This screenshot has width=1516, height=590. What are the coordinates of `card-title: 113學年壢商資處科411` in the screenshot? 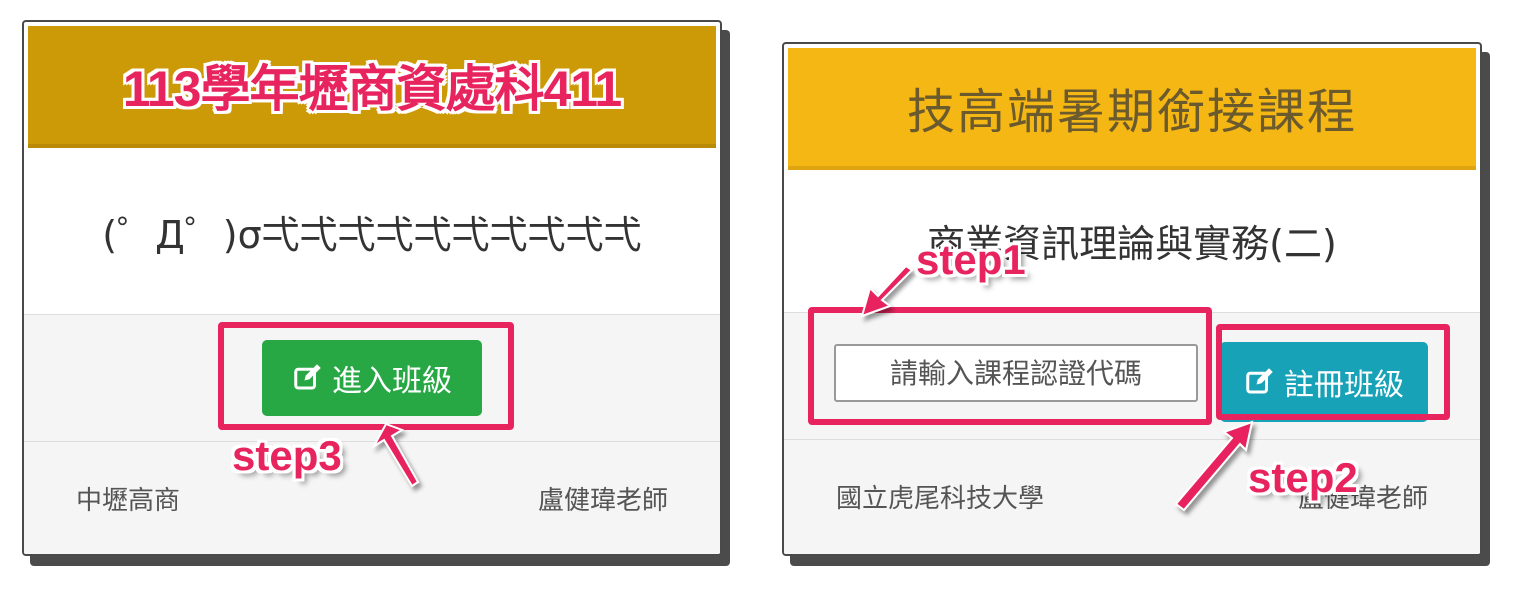 It's located at (372, 89).